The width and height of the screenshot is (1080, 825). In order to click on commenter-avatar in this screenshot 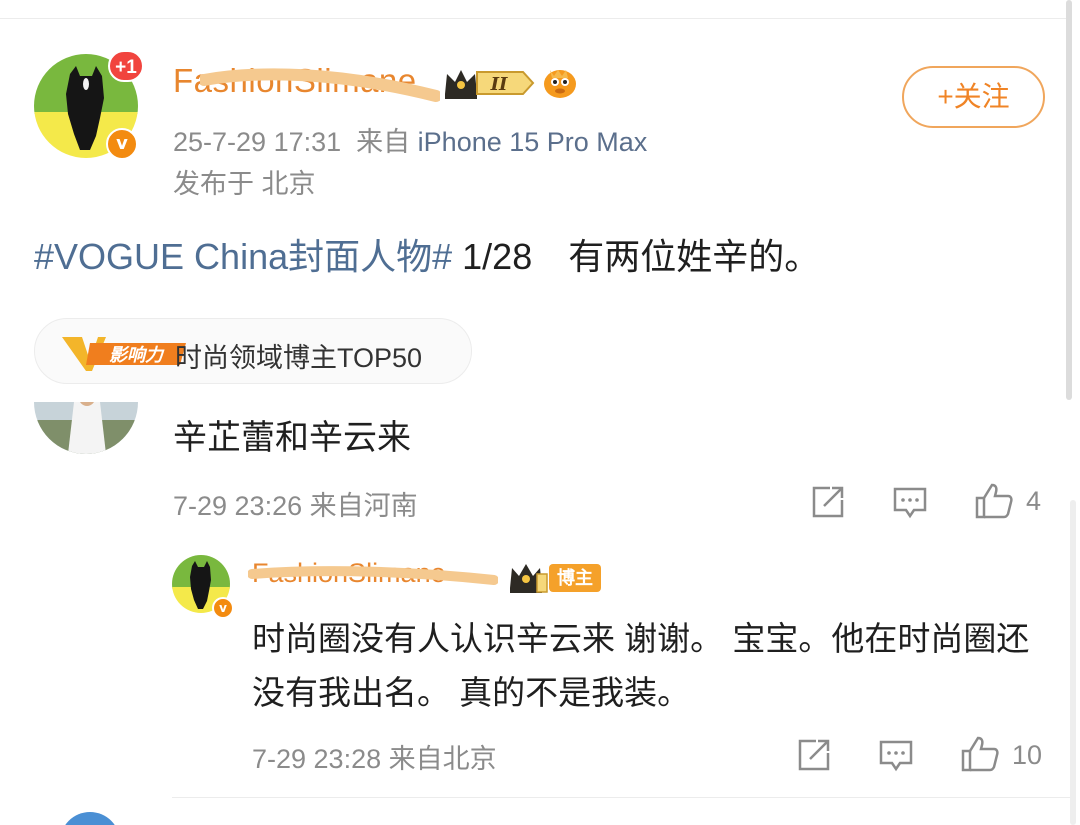, I will do `click(86, 428)`.